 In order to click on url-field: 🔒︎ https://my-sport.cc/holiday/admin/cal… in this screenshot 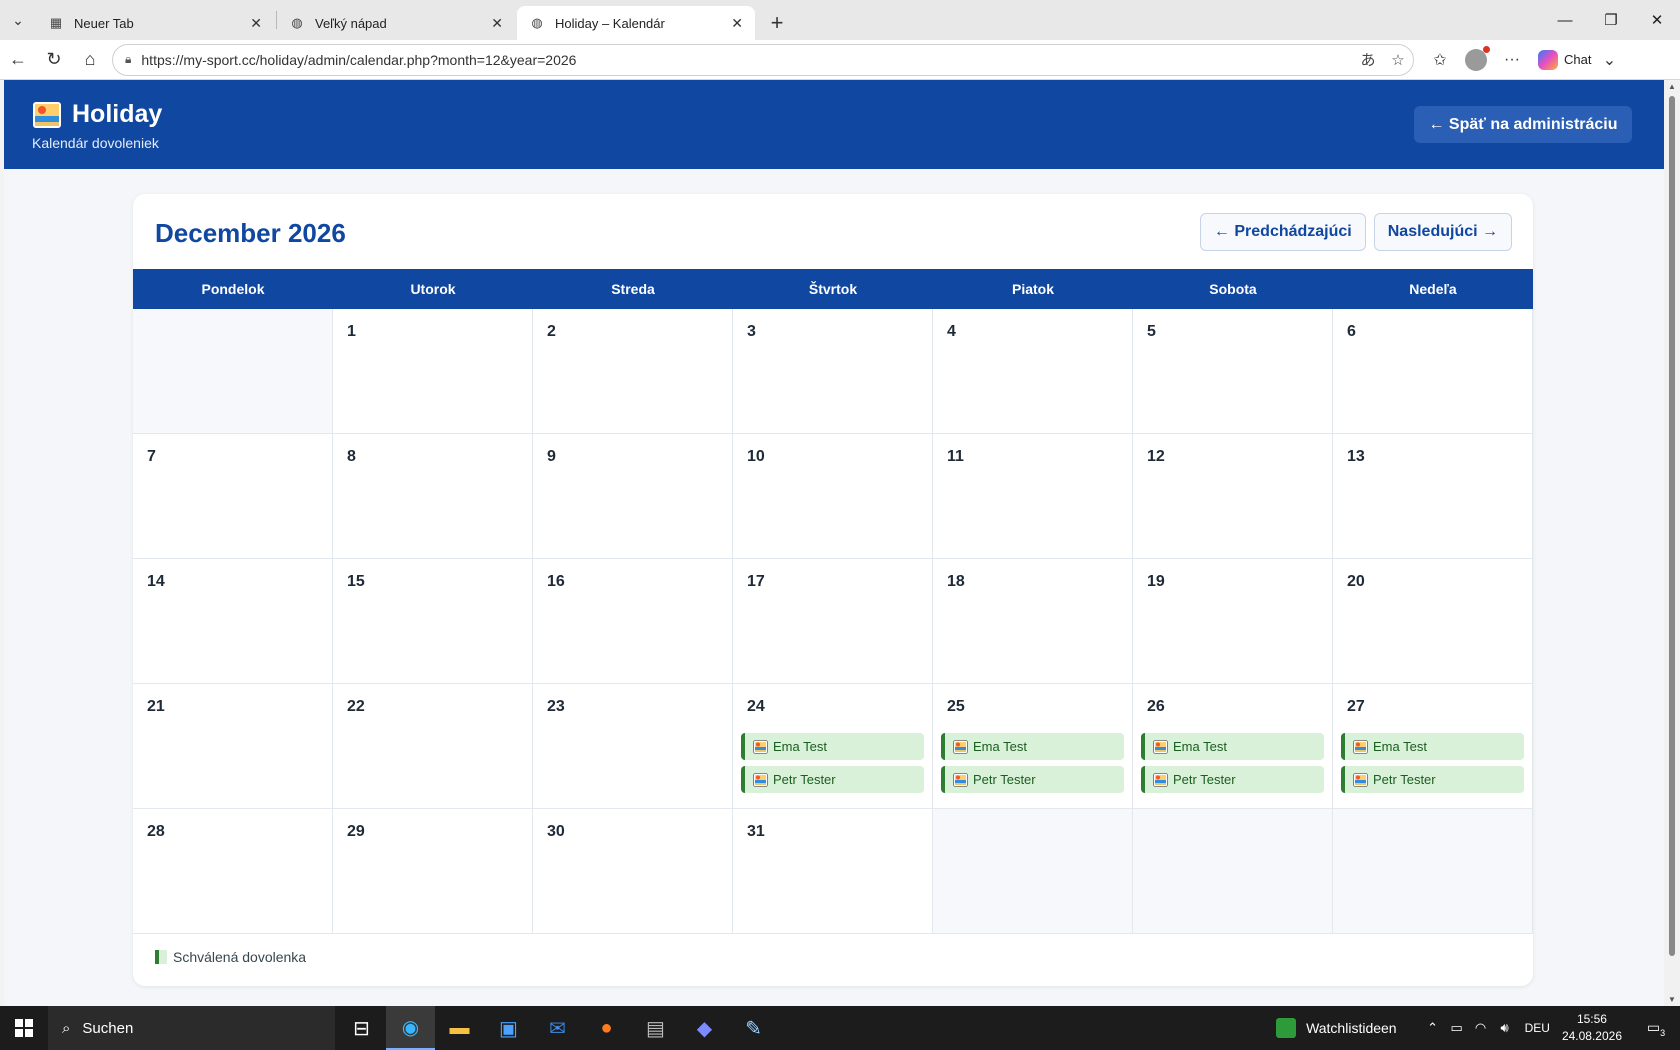, I will do `click(763, 59)`.